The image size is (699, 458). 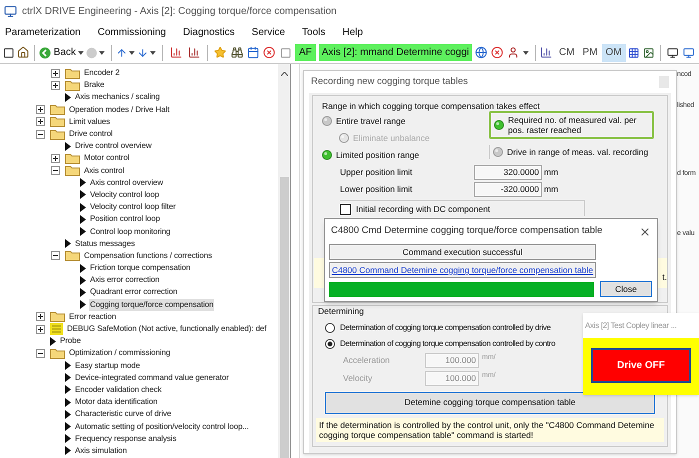 What do you see at coordinates (641, 365) in the screenshot?
I see `drive-off-button: Drive OFF` at bounding box center [641, 365].